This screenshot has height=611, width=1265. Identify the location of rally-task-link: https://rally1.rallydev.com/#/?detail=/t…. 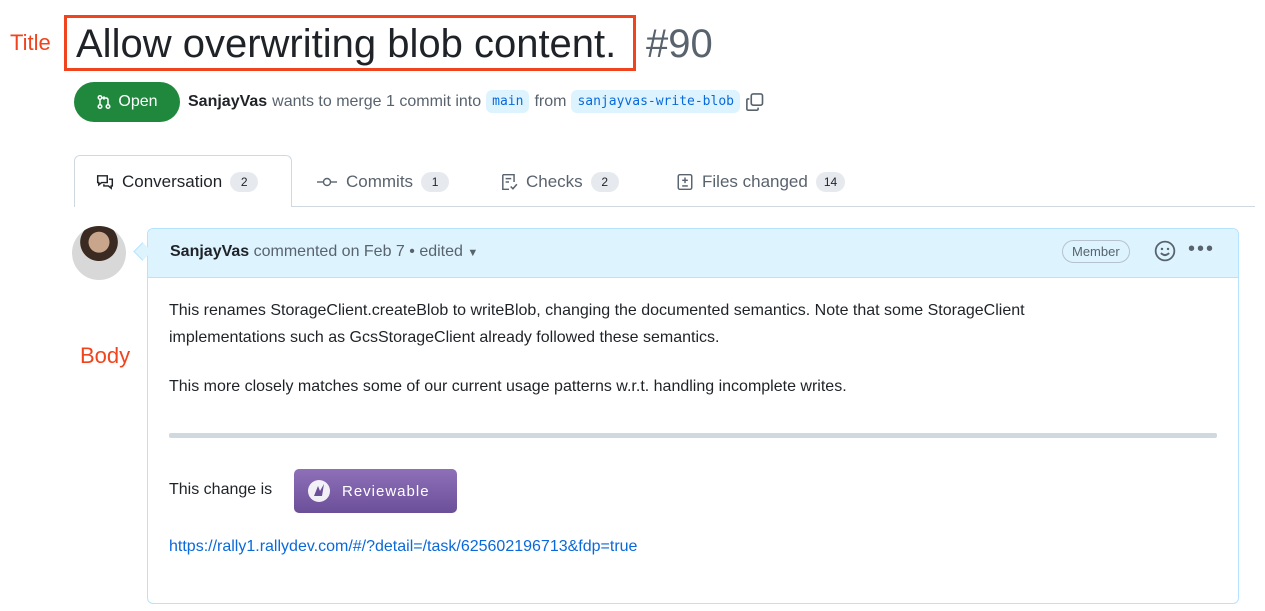
(403, 547).